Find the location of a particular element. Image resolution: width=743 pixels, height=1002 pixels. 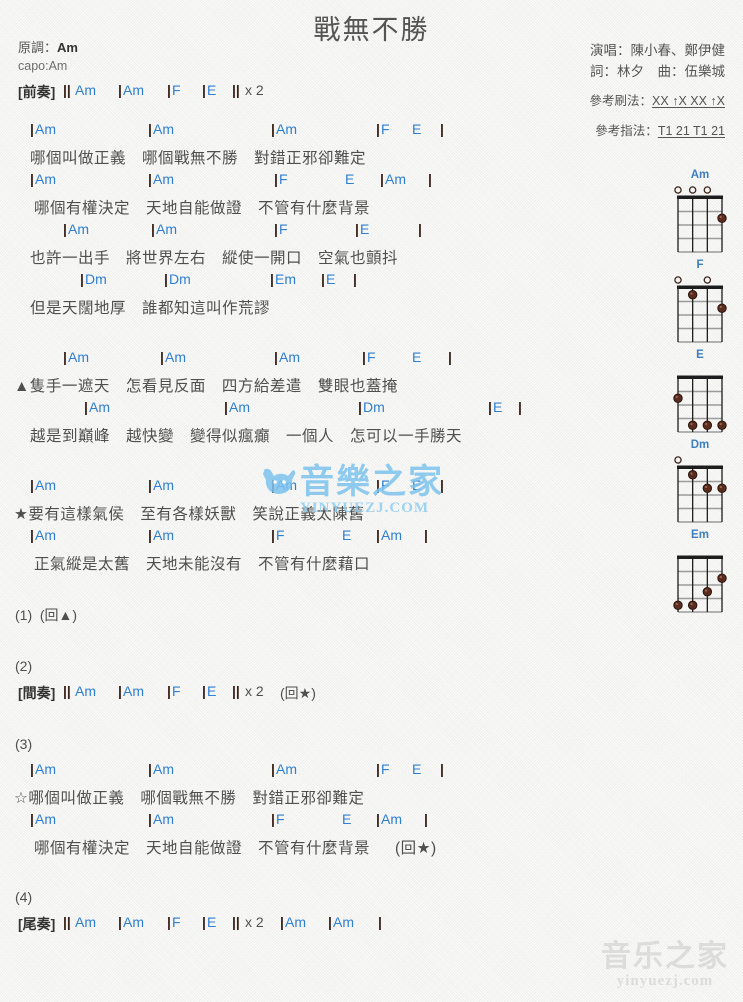

chord-line: (4) is located at coordinates (280, 901).